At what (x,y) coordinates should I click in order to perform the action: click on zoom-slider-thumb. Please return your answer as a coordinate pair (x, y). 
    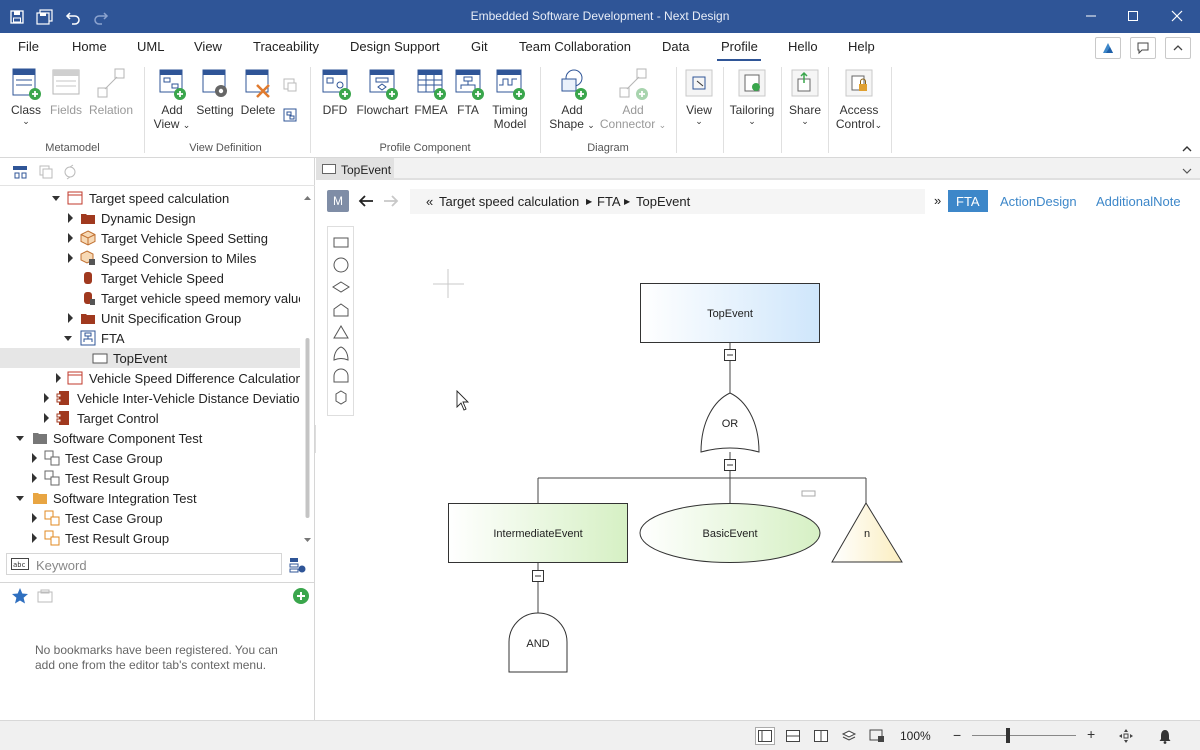
    Looking at the image, I should click on (1008, 735).